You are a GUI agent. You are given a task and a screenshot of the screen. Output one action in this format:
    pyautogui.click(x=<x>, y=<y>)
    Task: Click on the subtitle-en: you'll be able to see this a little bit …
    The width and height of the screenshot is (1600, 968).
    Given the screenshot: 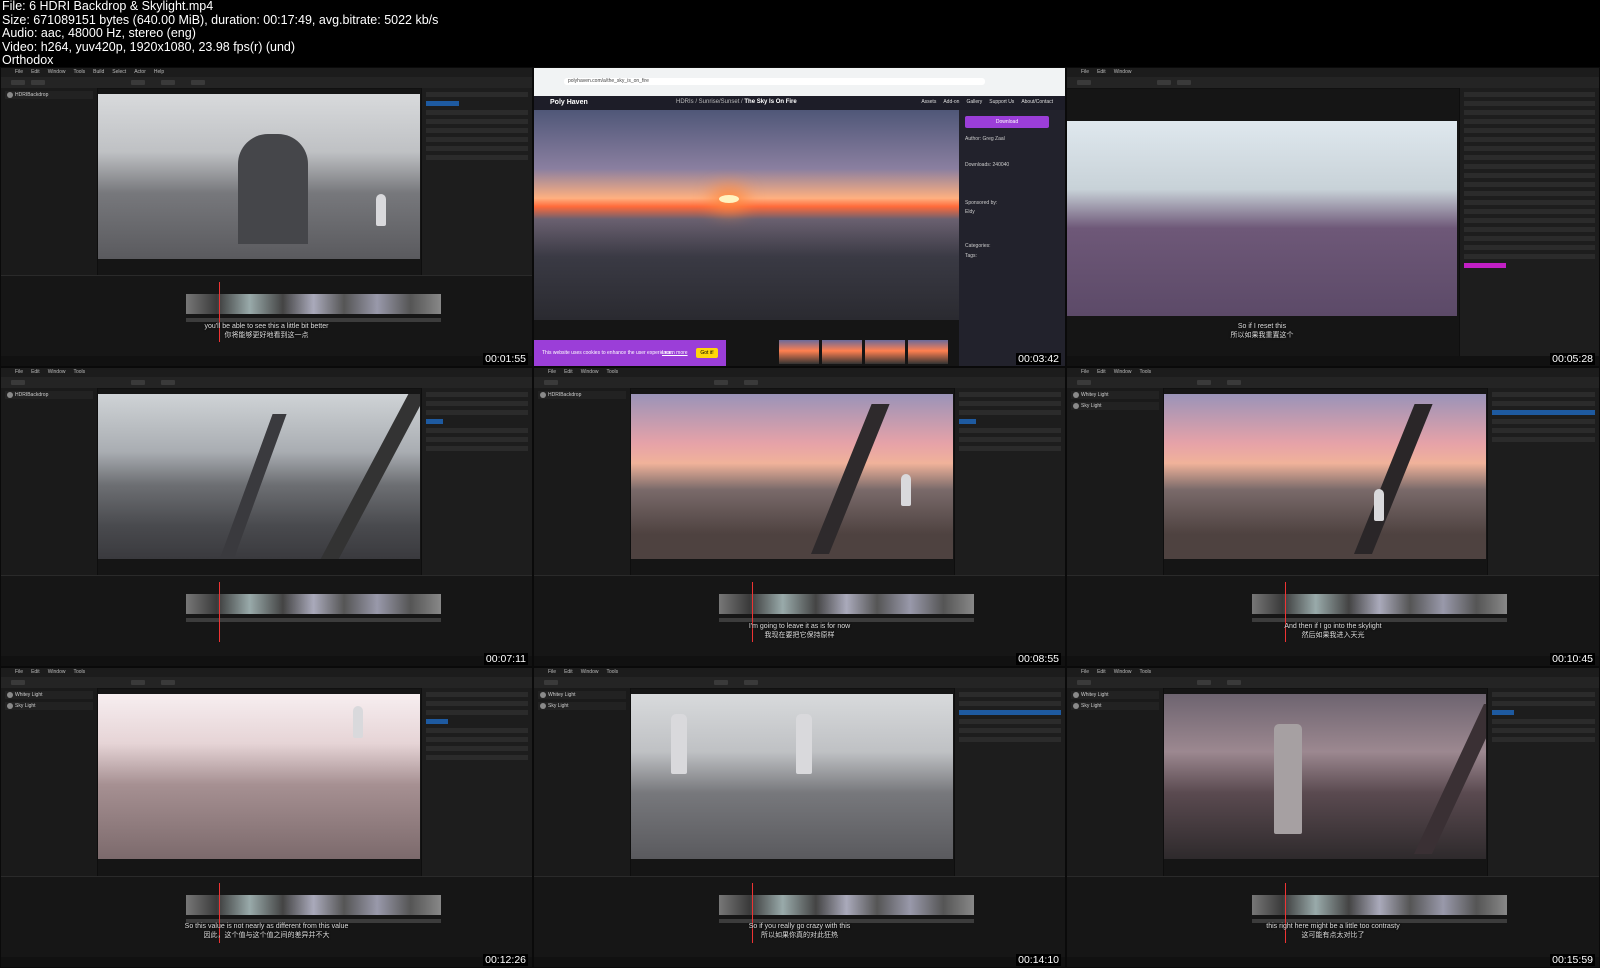 What is the action you would take?
    pyautogui.click(x=266, y=326)
    